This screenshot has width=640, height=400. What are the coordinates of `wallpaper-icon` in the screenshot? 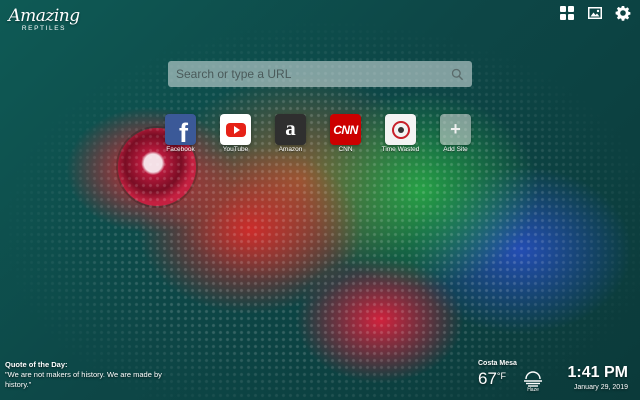 It's located at (595, 13).